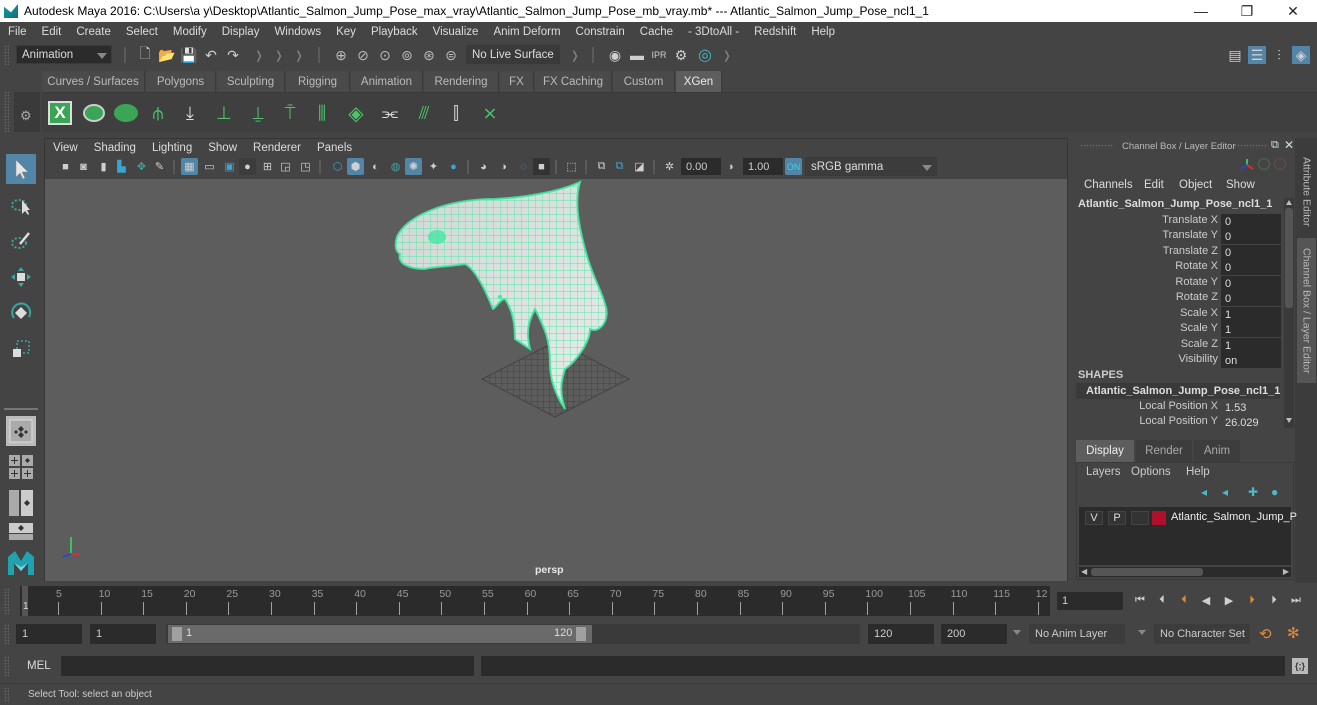  I want to click on channel-label-translate-z: Translate Z, so click(1145, 251).